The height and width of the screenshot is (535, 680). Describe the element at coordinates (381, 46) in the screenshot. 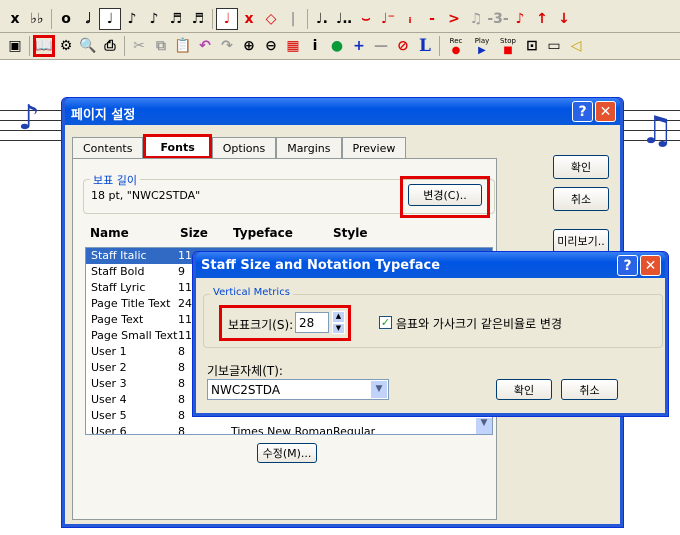

I see `remove-staff-icon: —` at that location.